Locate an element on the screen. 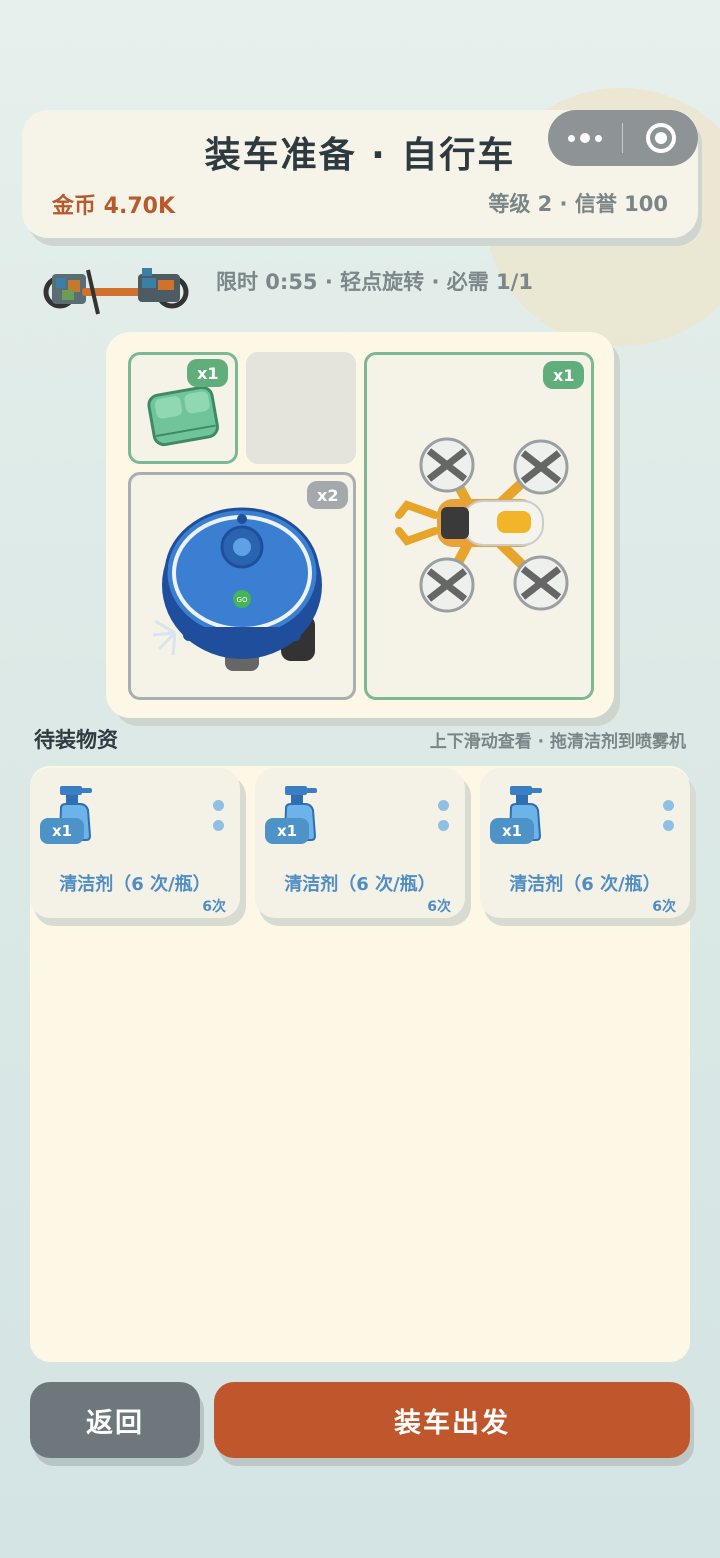 The height and width of the screenshot is (1558, 720). back-button: 返回 is located at coordinates (115, 1420).